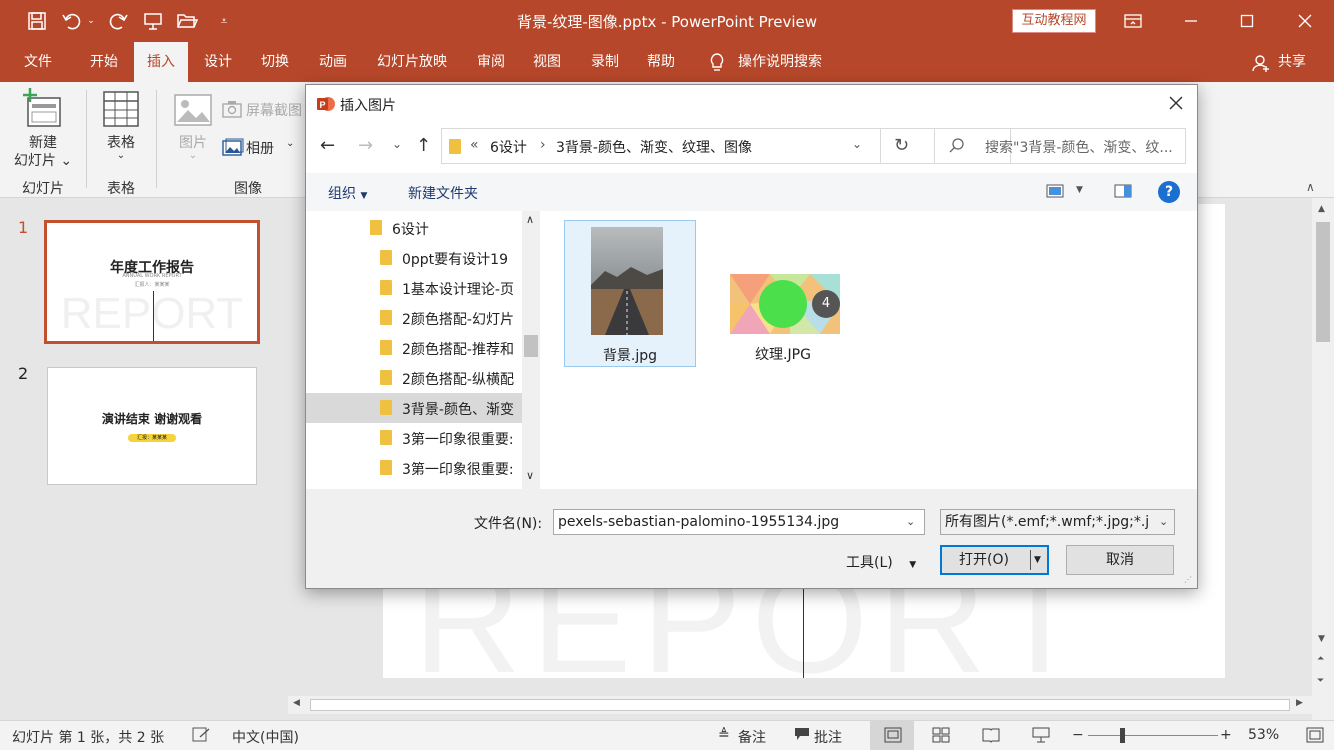 The image size is (1334, 750). I want to click on tree-scroll-down-icon: ∨, so click(530, 475).